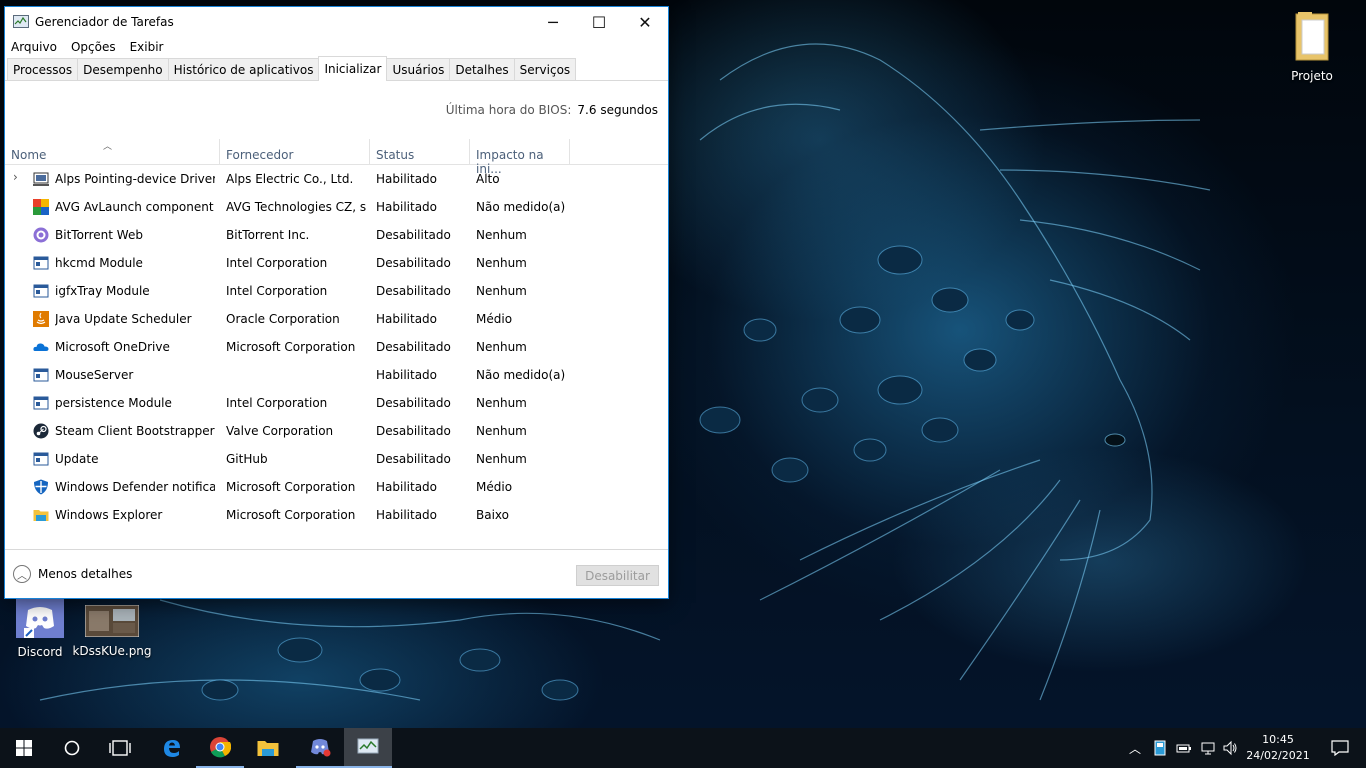  What do you see at coordinates (41, 431) in the screenshot?
I see `steam-icon` at bounding box center [41, 431].